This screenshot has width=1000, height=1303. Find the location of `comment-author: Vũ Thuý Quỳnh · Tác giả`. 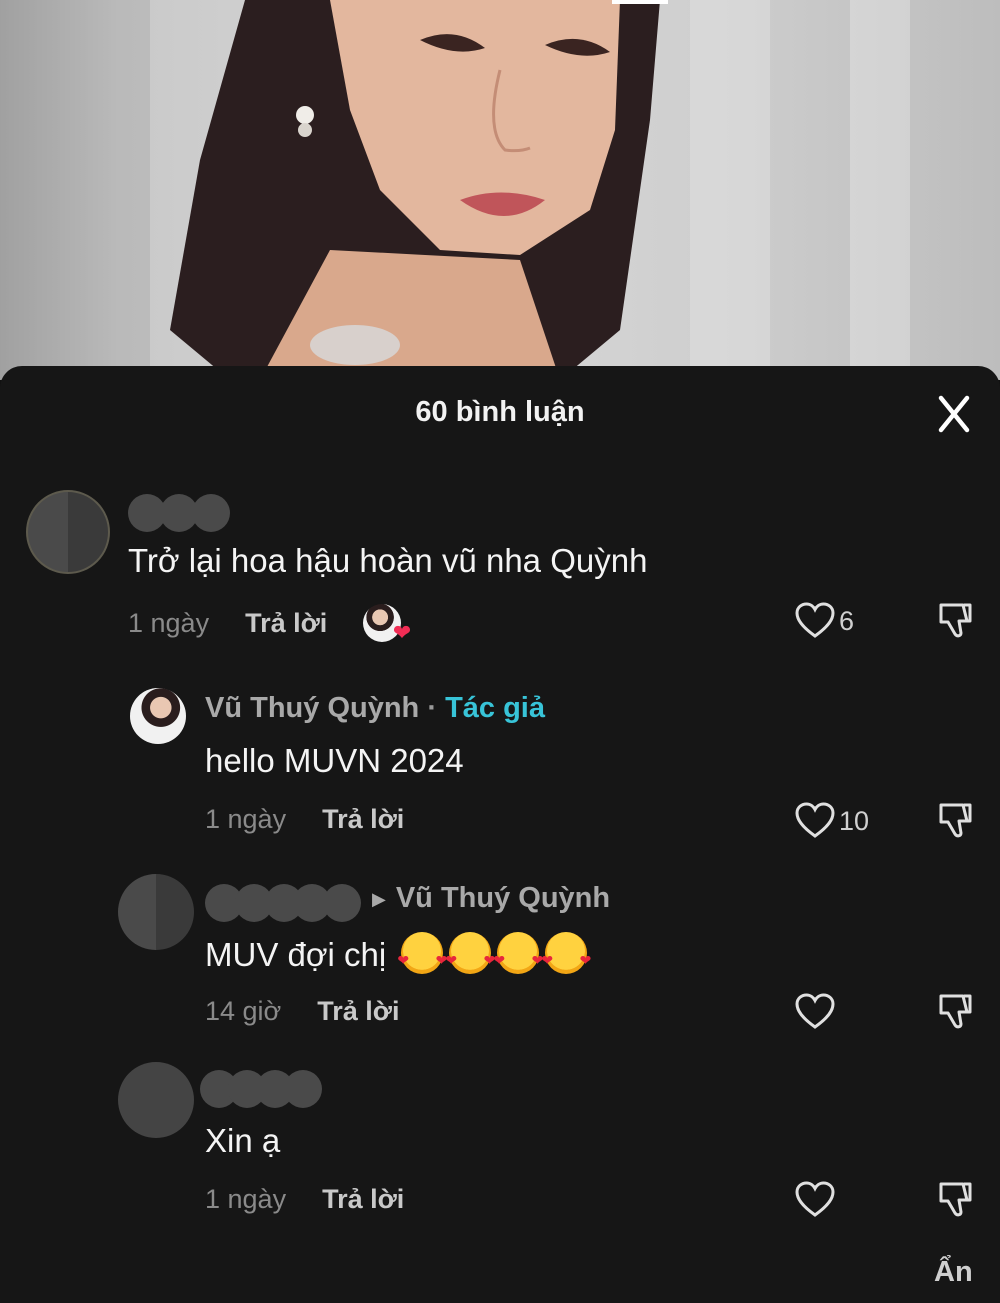

comment-author: Vũ Thuý Quỳnh · Tác giả is located at coordinates (375, 708).